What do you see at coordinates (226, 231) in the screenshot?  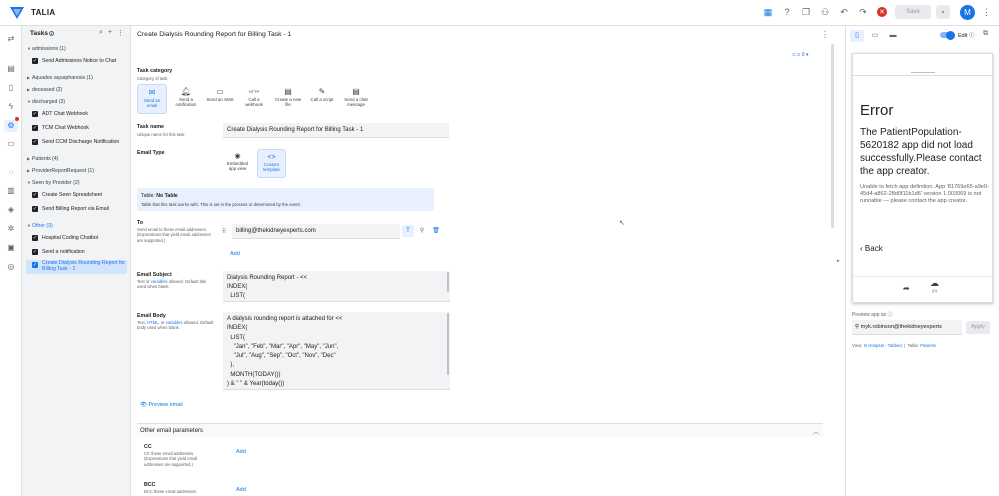 I see `drag-handle-icon: ⠿` at bounding box center [226, 231].